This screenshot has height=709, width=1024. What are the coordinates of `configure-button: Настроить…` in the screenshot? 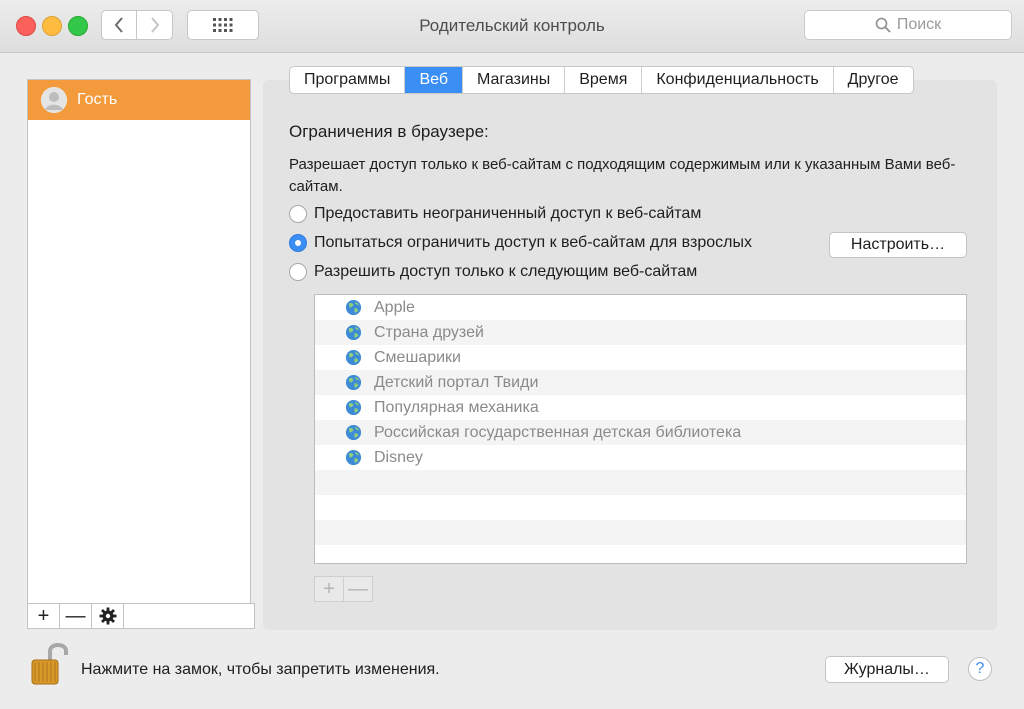 It's located at (898, 245).